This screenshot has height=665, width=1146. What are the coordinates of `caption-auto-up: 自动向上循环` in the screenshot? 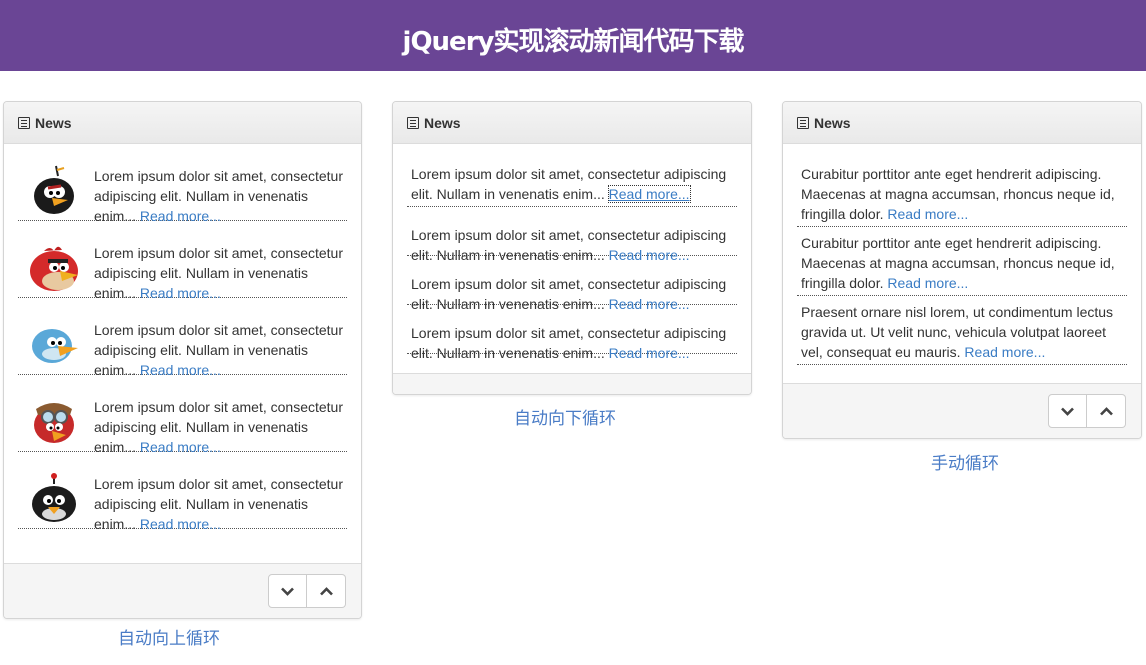 It's located at (169, 639).